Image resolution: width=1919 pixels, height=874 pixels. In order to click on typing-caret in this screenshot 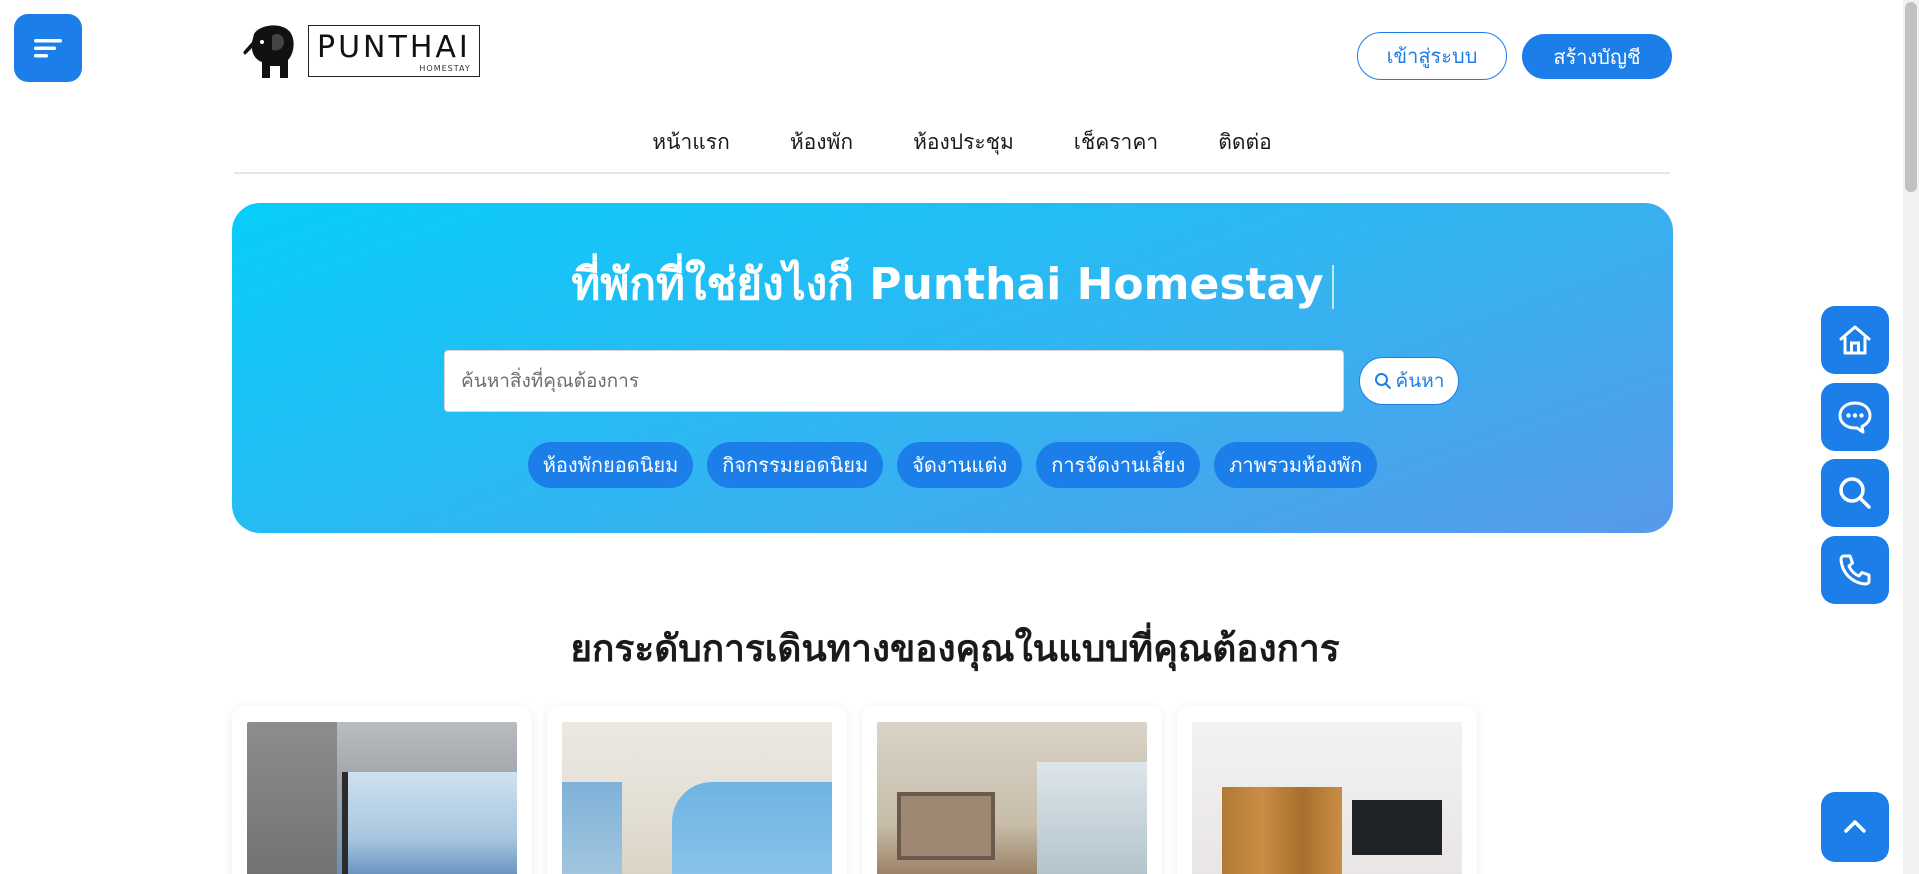, I will do `click(1332, 287)`.